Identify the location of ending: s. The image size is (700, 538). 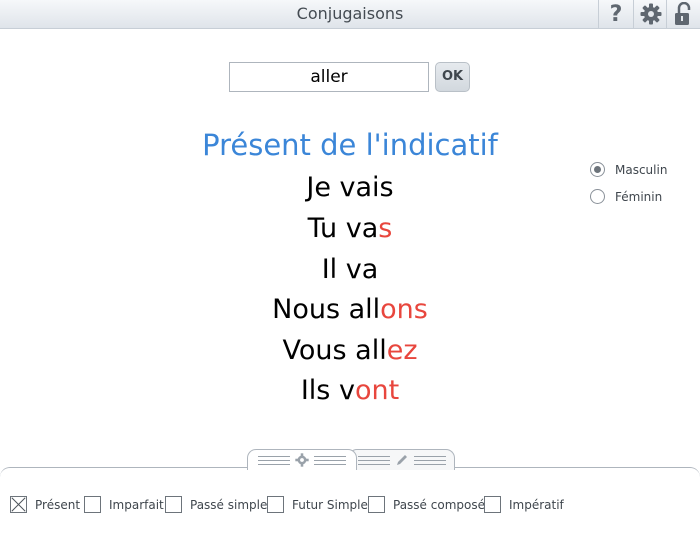
(385, 228).